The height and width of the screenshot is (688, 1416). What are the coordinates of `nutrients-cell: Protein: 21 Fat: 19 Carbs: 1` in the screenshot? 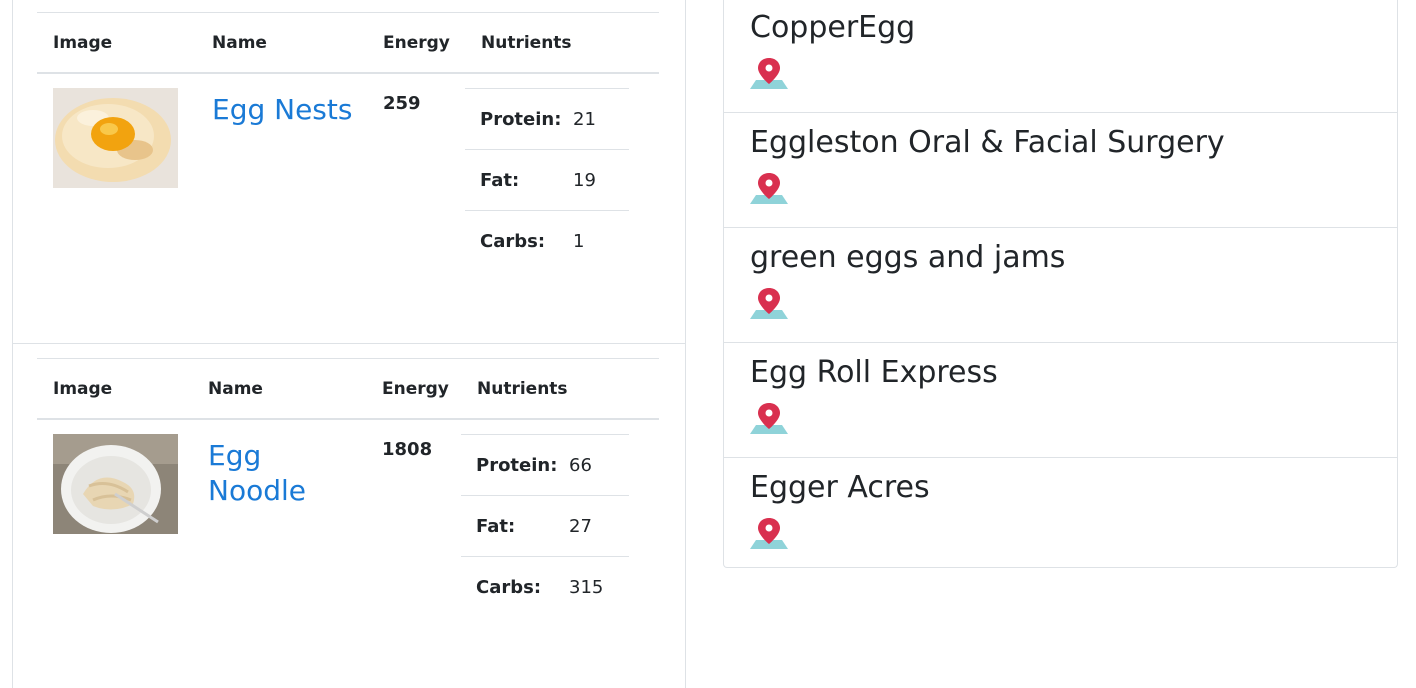 It's located at (562, 179).